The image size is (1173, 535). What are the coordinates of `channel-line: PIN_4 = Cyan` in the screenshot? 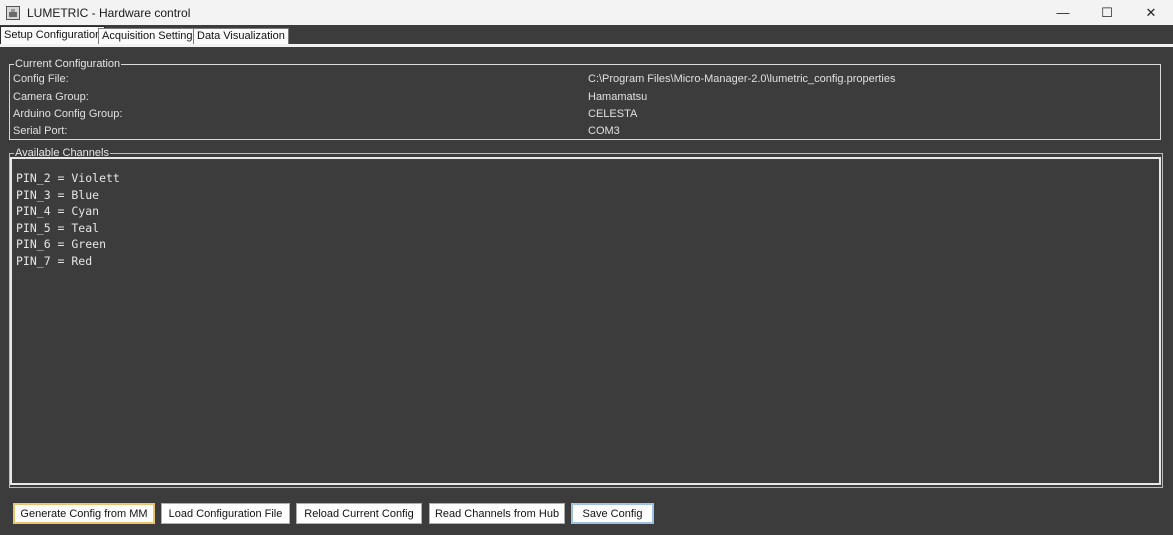 It's located at (58, 211).